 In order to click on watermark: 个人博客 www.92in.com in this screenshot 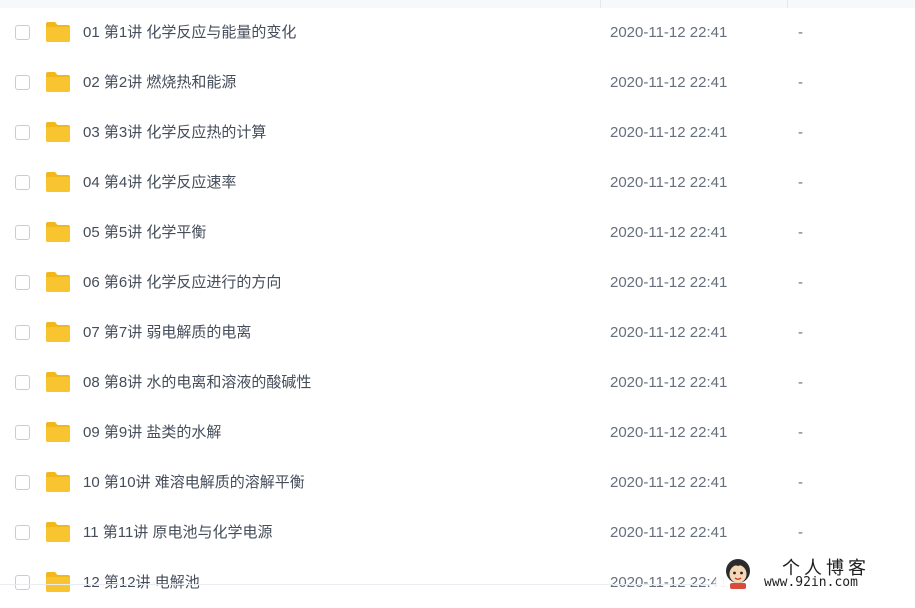, I will do `click(815, 574)`.